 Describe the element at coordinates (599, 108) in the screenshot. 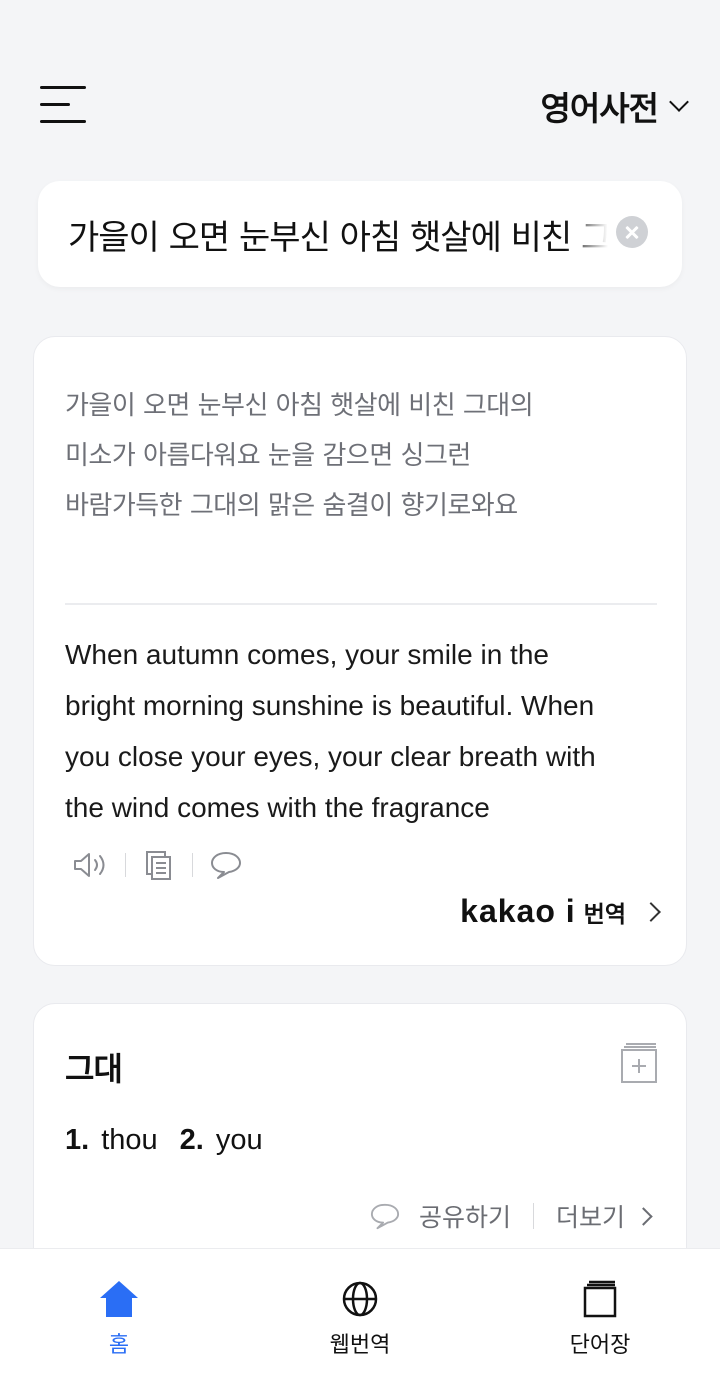

I see `dictionary-label: 영어사전` at that location.